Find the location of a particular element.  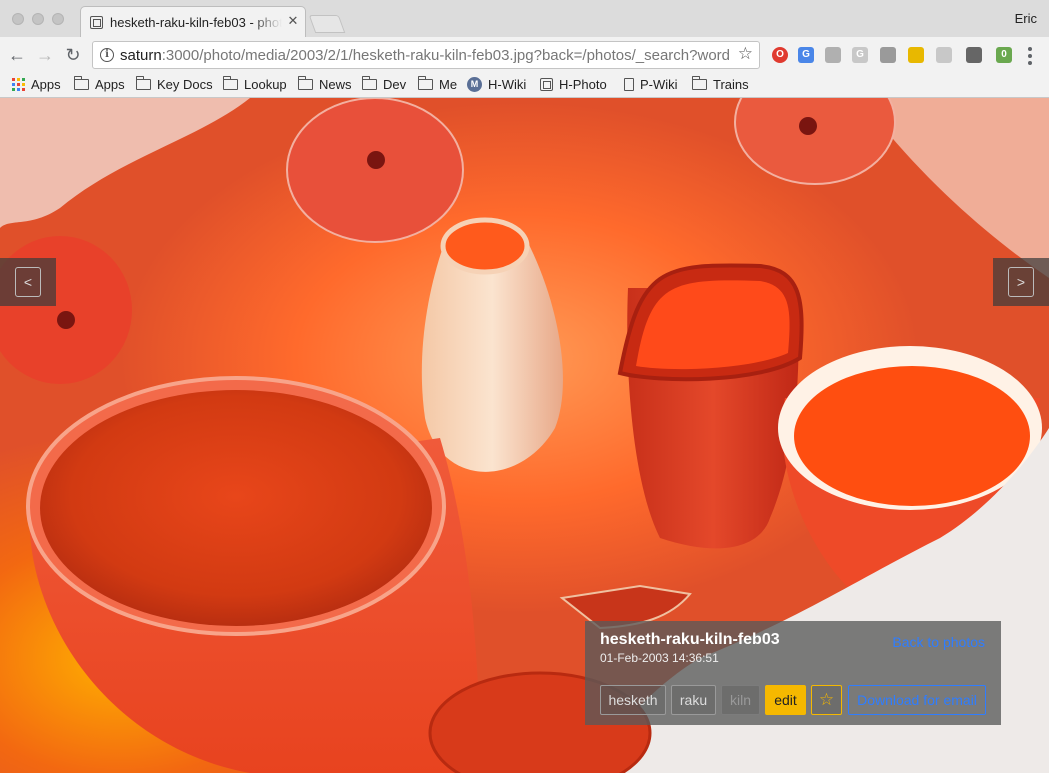

bookmark-news: News is located at coordinates (325, 84).